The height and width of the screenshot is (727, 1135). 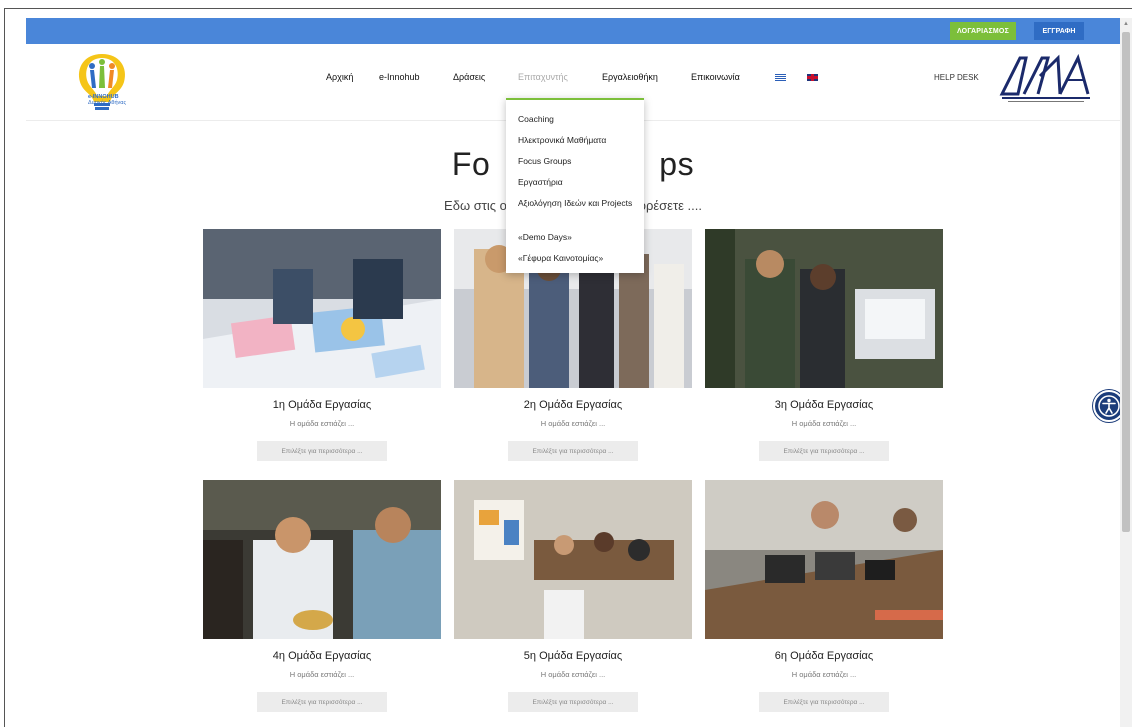 What do you see at coordinates (573, 31) in the screenshot?
I see `top-bar: ΛΟΓΑΡΙΑΣΜΟΣ ΕΓΓΡΑΦΗ` at bounding box center [573, 31].